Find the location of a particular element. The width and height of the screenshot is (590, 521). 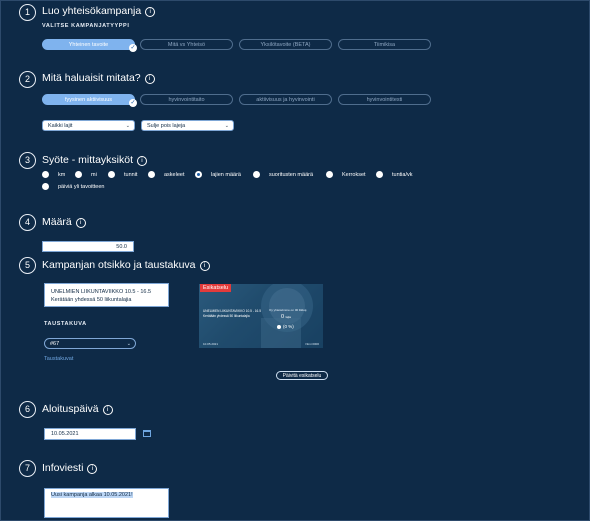

preview-title-line-1: UNELMIEN LIIKUNTAVIIKKO 10.5 - 16.5 is located at coordinates (232, 311).